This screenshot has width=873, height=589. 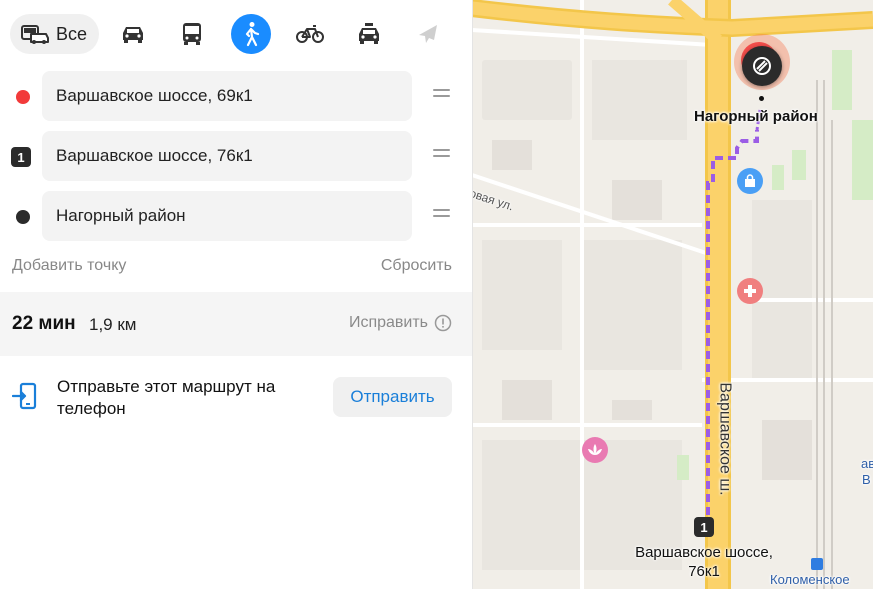 I want to click on waypoint-map-number: 1, so click(x=704, y=527).